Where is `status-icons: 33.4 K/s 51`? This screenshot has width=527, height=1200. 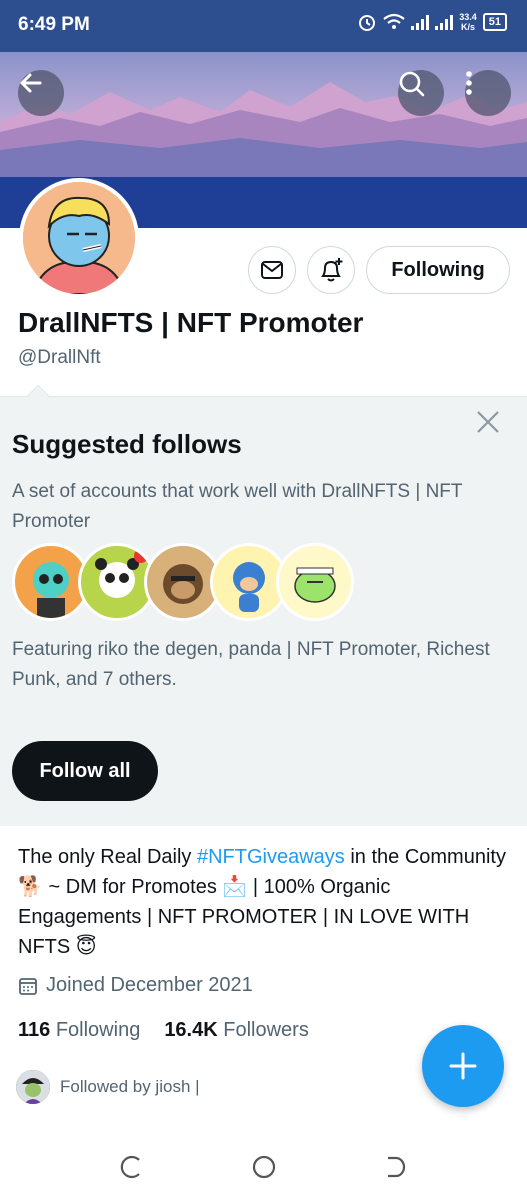
status-icons: 33.4 K/s 51 is located at coordinates (432, 22).